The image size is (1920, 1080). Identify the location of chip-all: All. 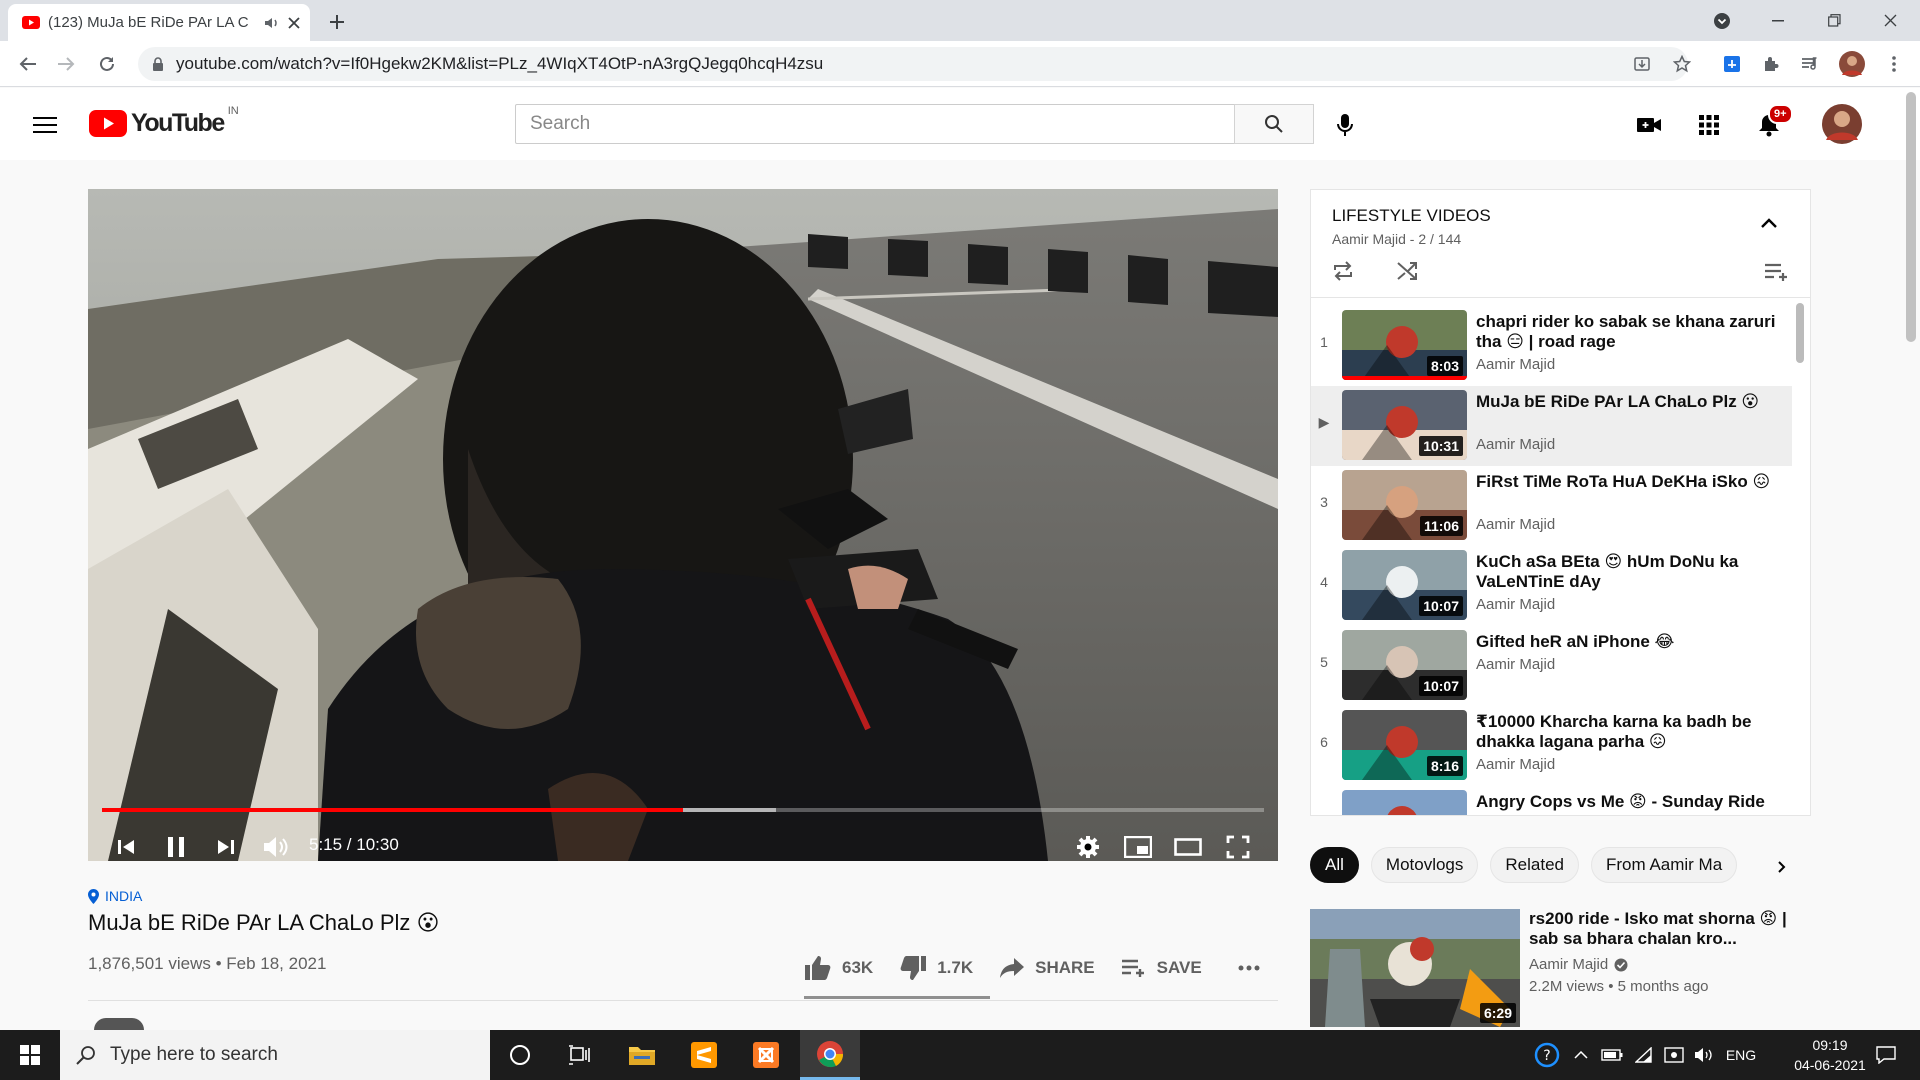
(1334, 865).